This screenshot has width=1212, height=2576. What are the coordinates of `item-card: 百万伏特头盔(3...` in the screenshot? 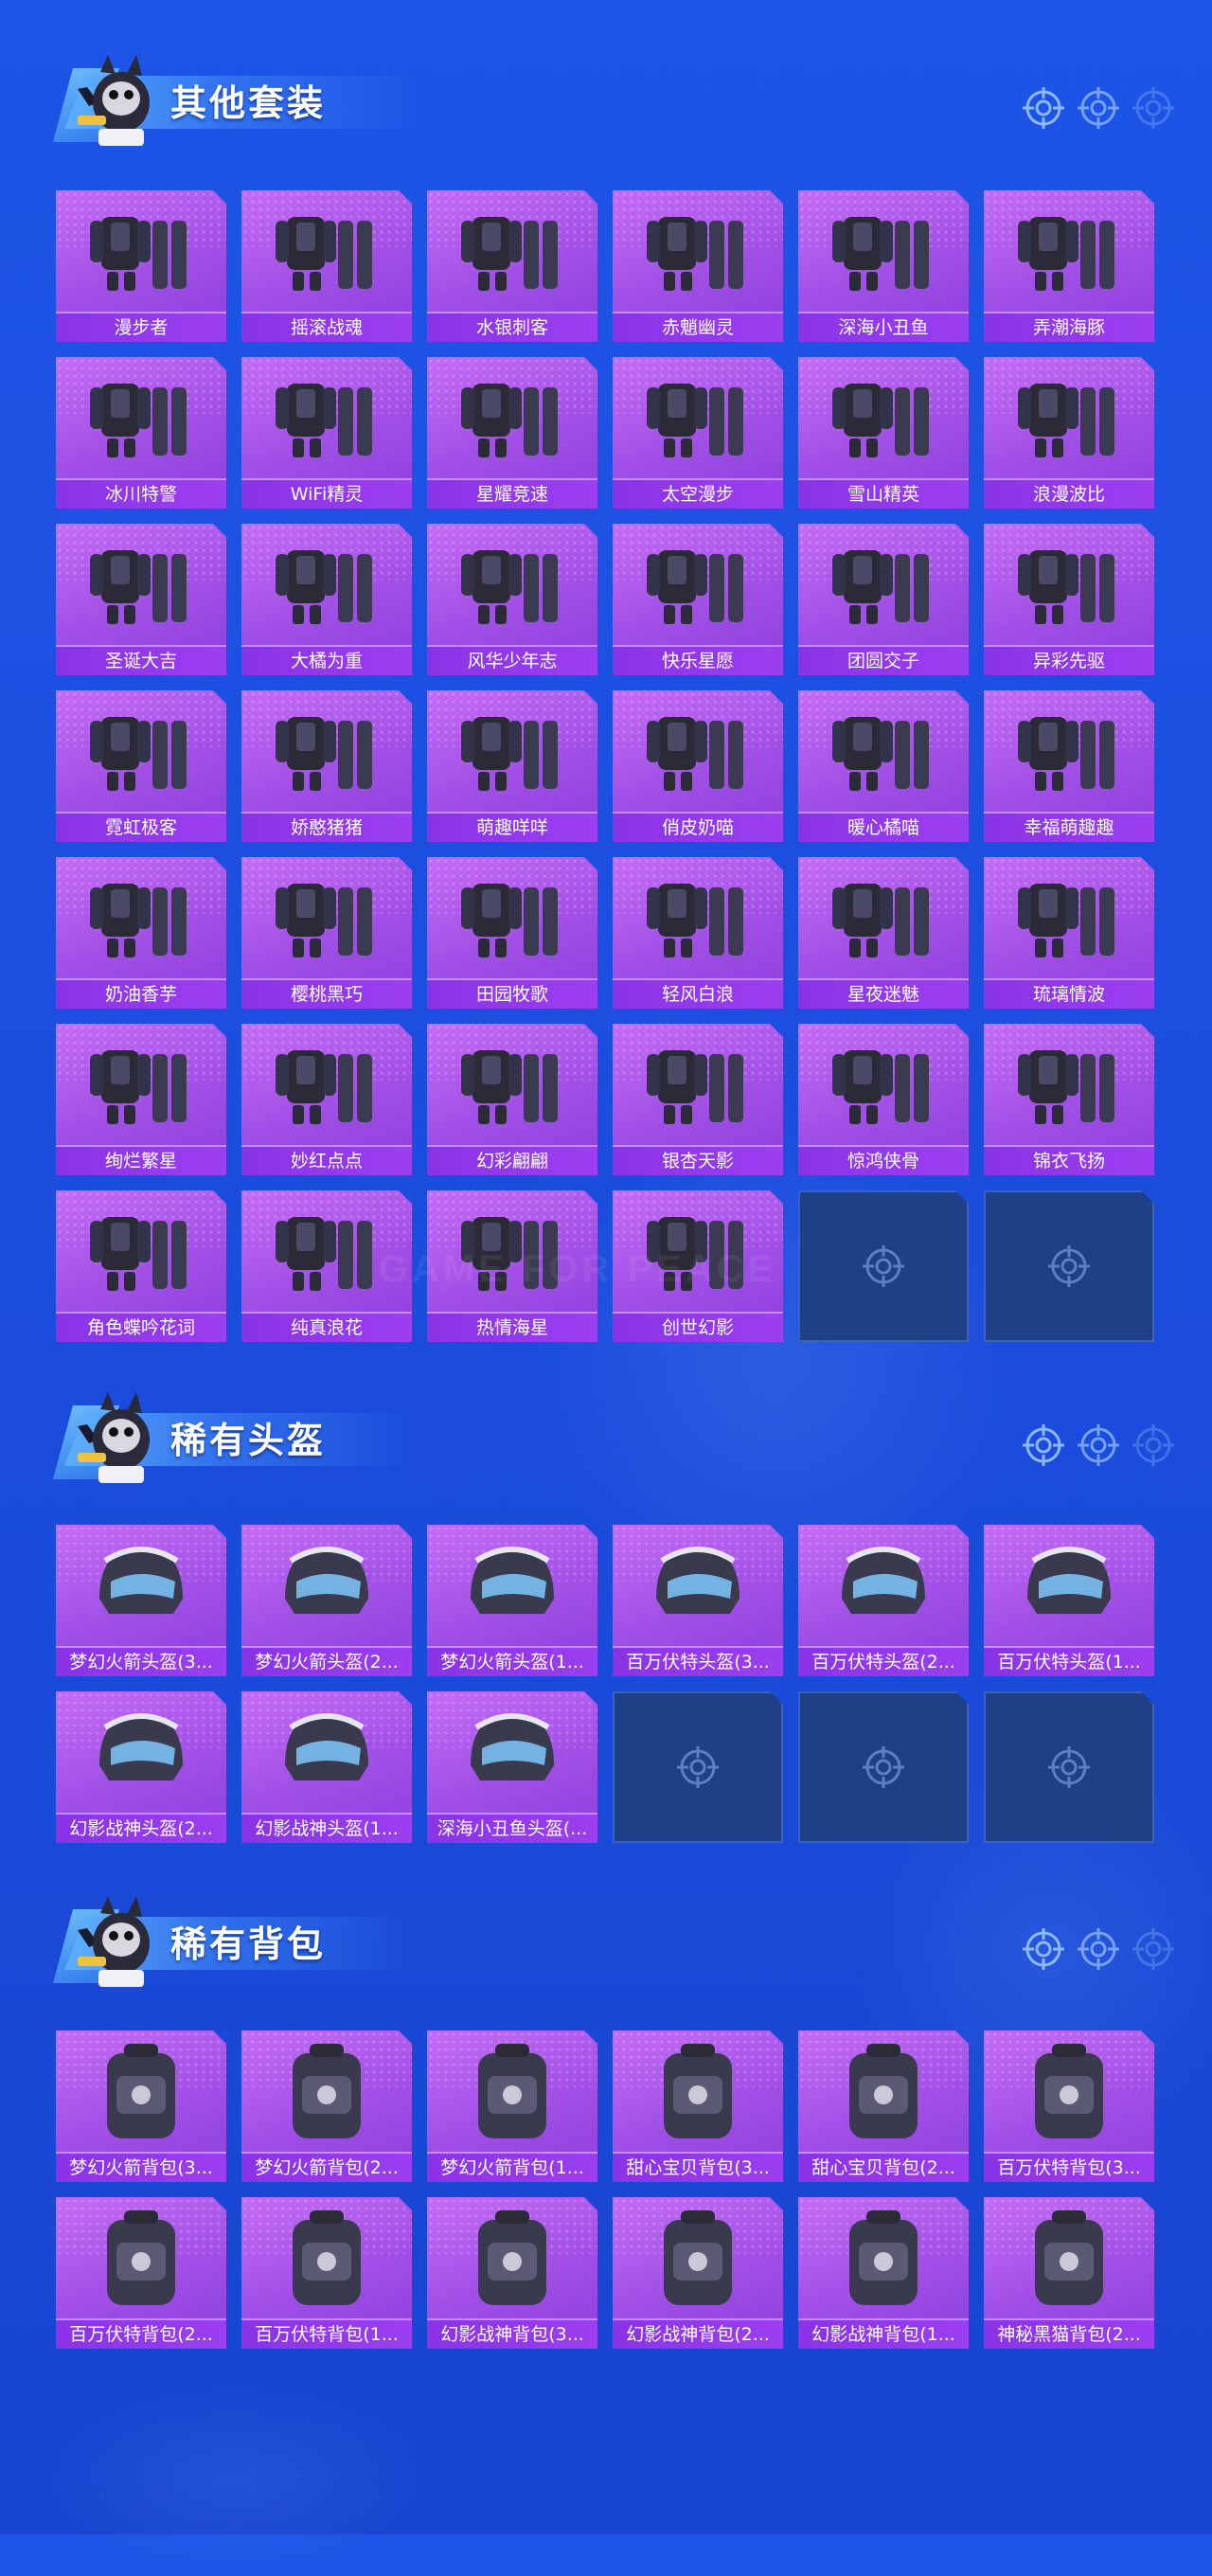 It's located at (698, 1600).